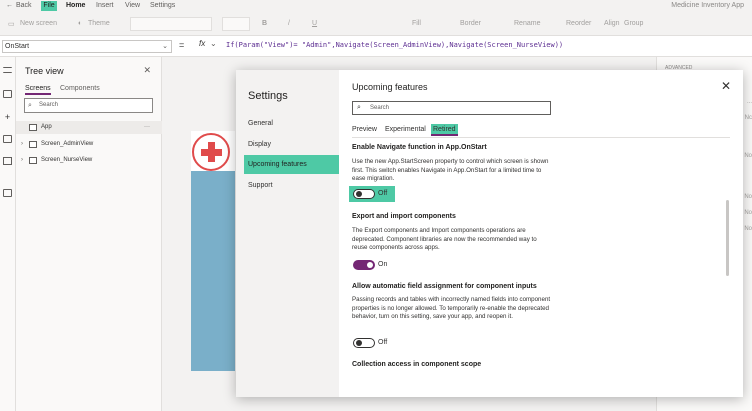 This screenshot has height=411, width=752. I want to click on automatic-field-assignment-toggle, so click(364, 343).